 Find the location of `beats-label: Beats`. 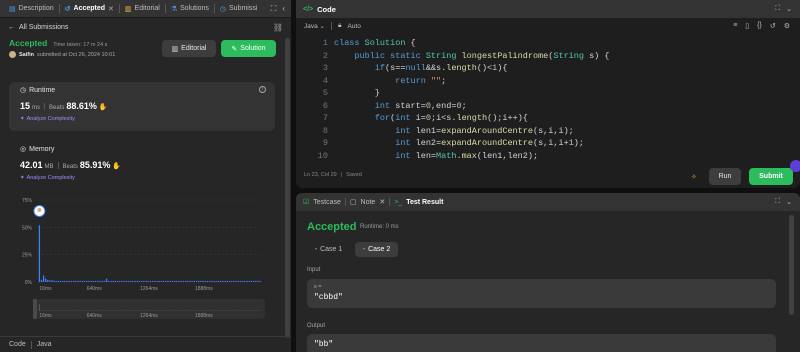

beats-label: Beats is located at coordinates (57, 108).